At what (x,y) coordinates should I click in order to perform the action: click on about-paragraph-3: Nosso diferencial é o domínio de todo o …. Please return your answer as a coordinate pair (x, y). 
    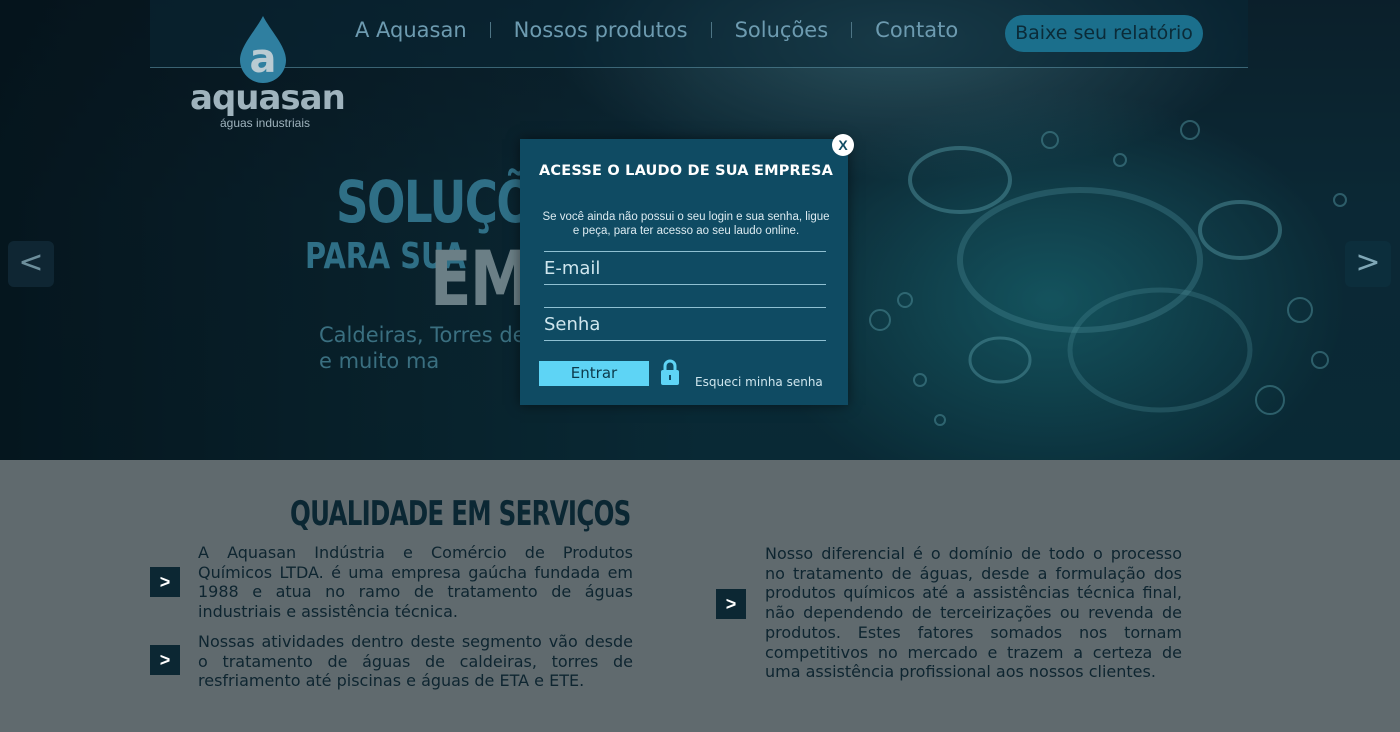
    Looking at the image, I should click on (973, 613).